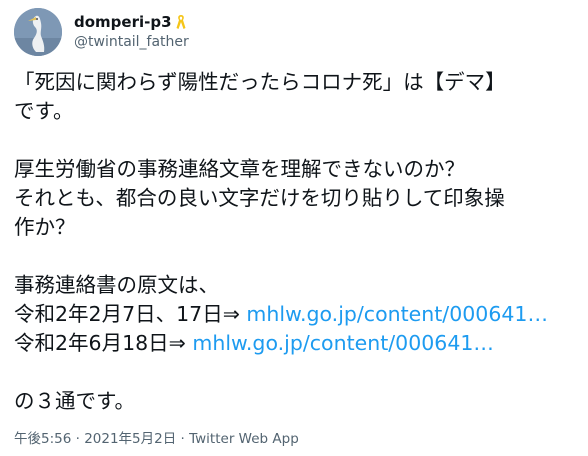 The height and width of the screenshot is (456, 588). I want to click on link-prefix: 令和2年2月7日、17日⇒, so click(130, 314).